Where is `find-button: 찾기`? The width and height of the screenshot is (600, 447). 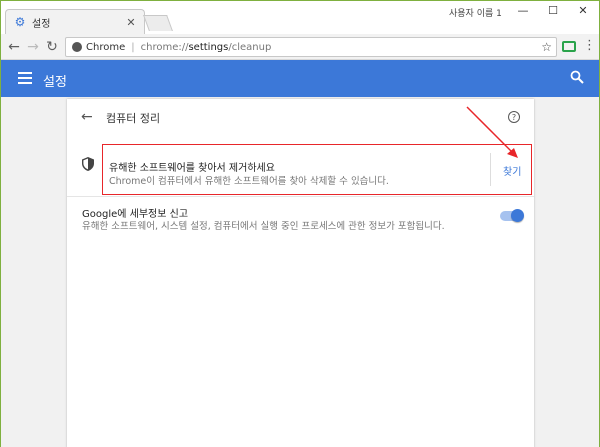
find-button: 찾기 is located at coordinates (512, 170).